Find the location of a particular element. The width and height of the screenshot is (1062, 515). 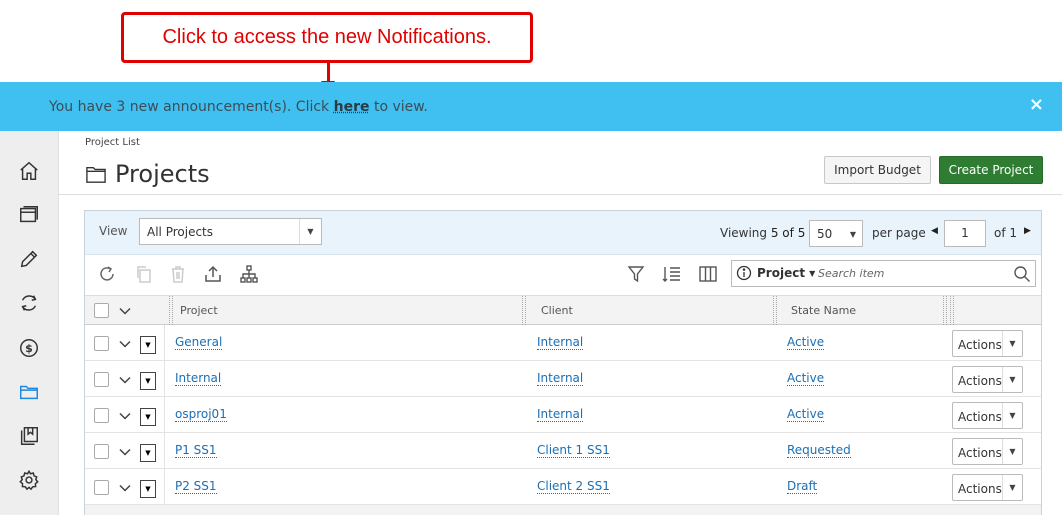

filter-icon is located at coordinates (636, 274).